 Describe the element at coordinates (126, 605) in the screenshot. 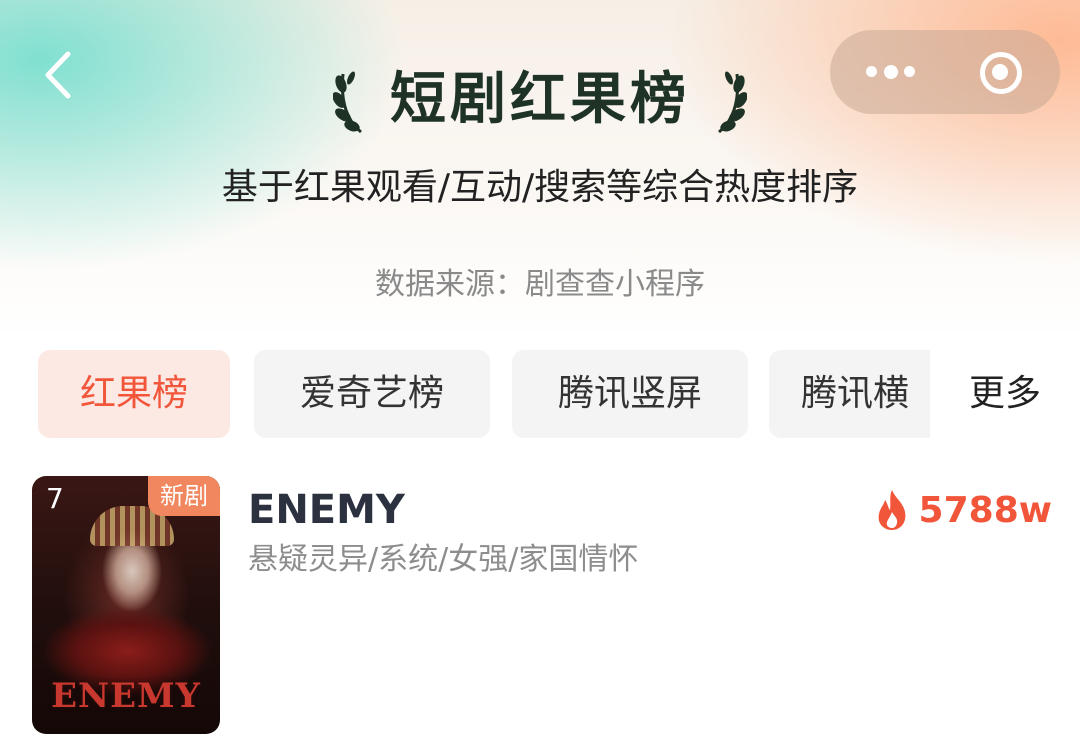

I see `drama-poster: 7 新剧 ENEMY` at that location.